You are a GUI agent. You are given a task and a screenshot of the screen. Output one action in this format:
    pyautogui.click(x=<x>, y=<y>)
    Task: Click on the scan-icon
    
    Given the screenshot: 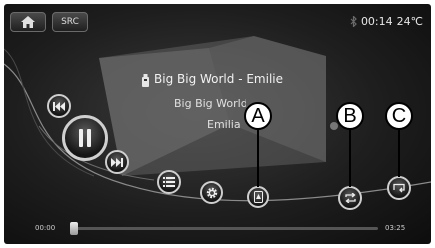 What is the action you would take?
    pyautogui.click(x=258, y=197)
    